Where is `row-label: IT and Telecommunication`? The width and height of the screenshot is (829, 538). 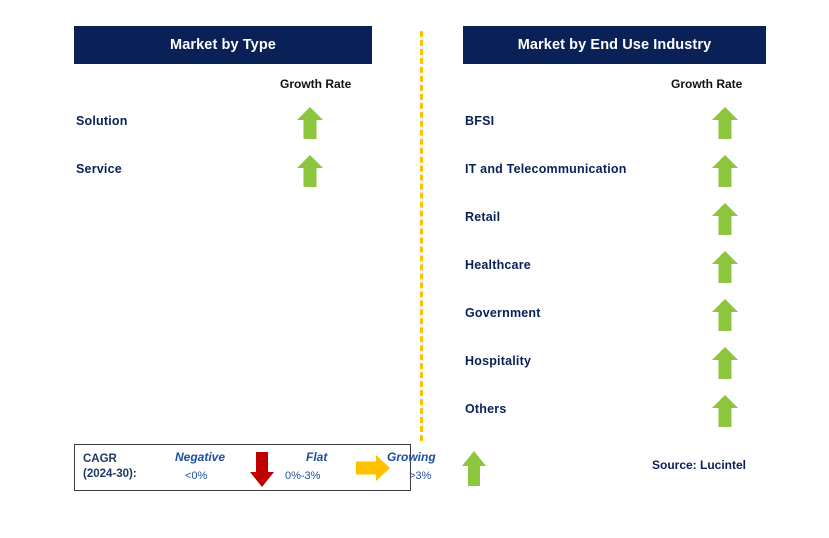
row-label: IT and Telecommunication is located at coordinates (546, 169).